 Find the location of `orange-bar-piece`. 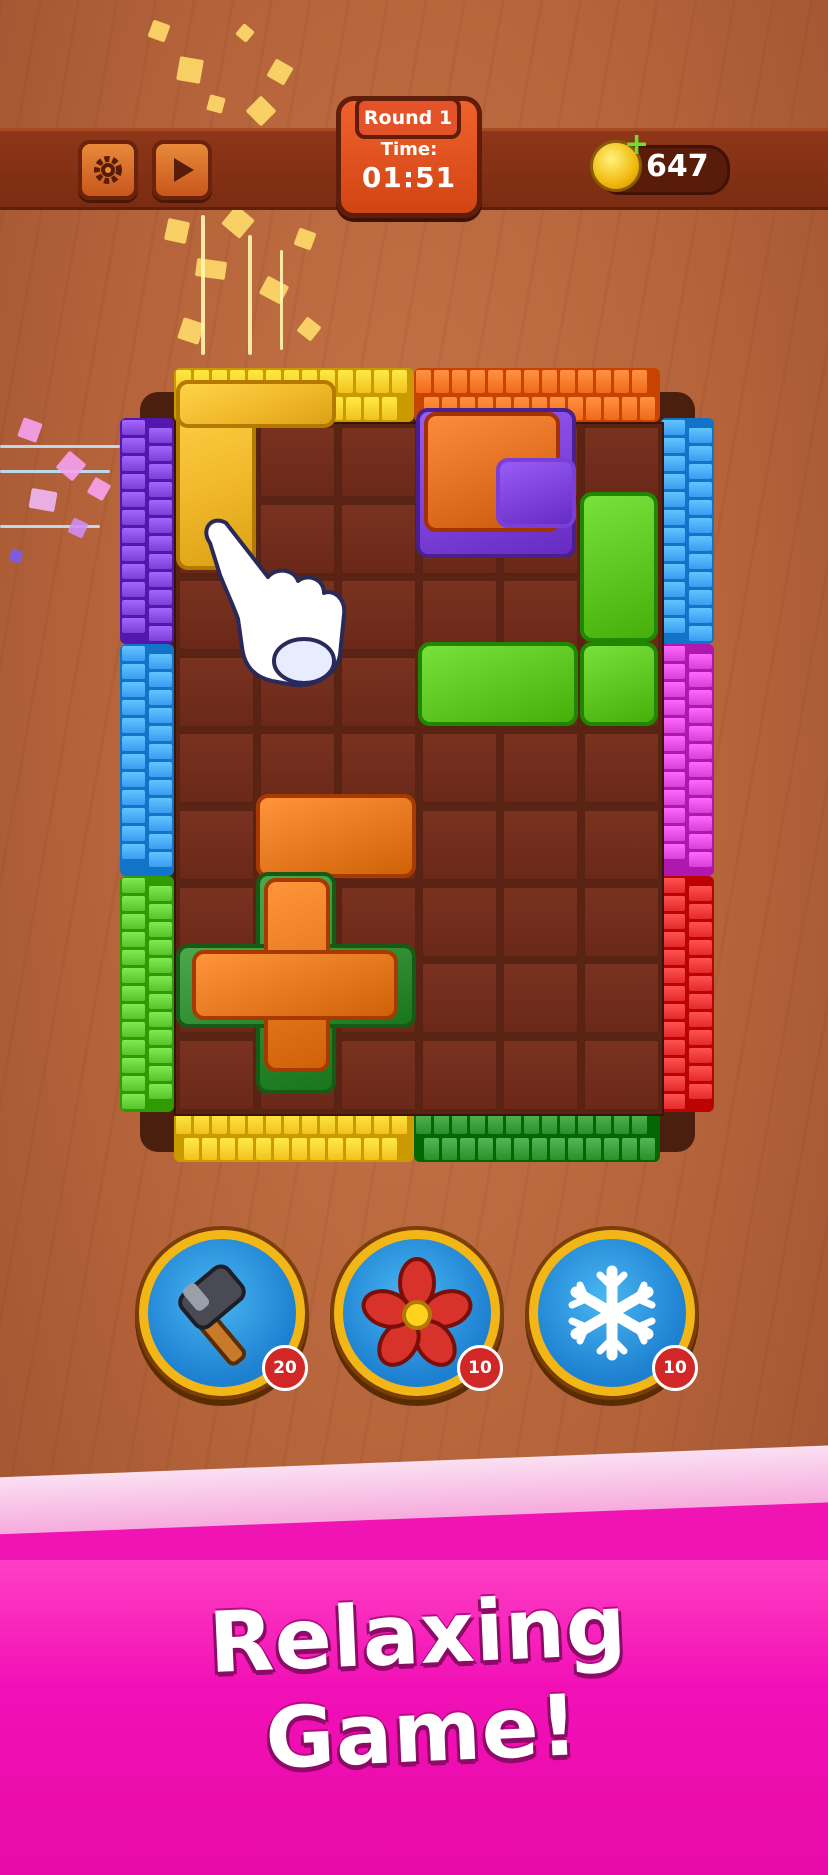

orange-bar-piece is located at coordinates (336, 836).